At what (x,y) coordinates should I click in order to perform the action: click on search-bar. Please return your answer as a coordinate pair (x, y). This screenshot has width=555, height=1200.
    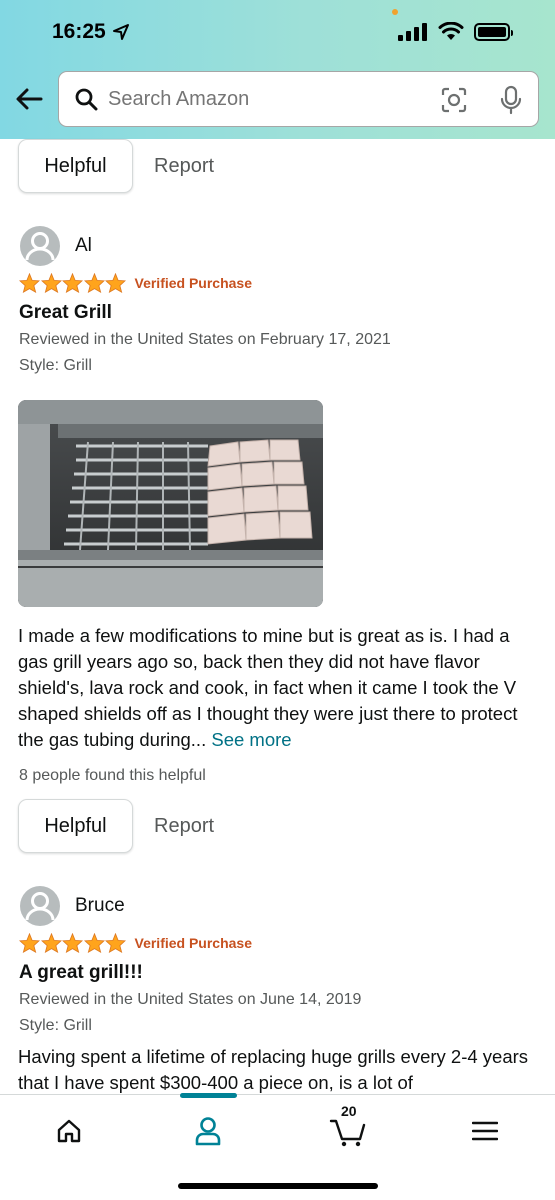
    Looking at the image, I should click on (298, 99).